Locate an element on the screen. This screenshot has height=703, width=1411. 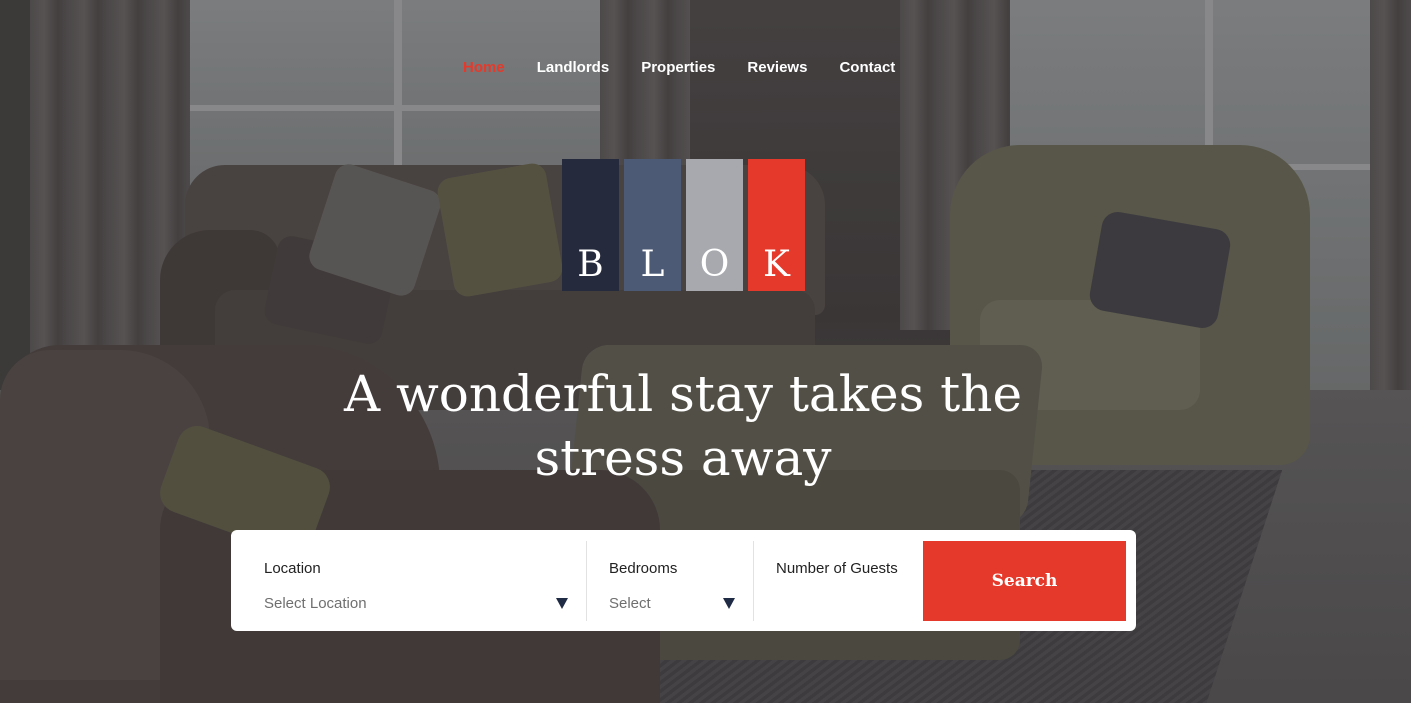
location-select: Location Select Location is located at coordinates (425, 581).